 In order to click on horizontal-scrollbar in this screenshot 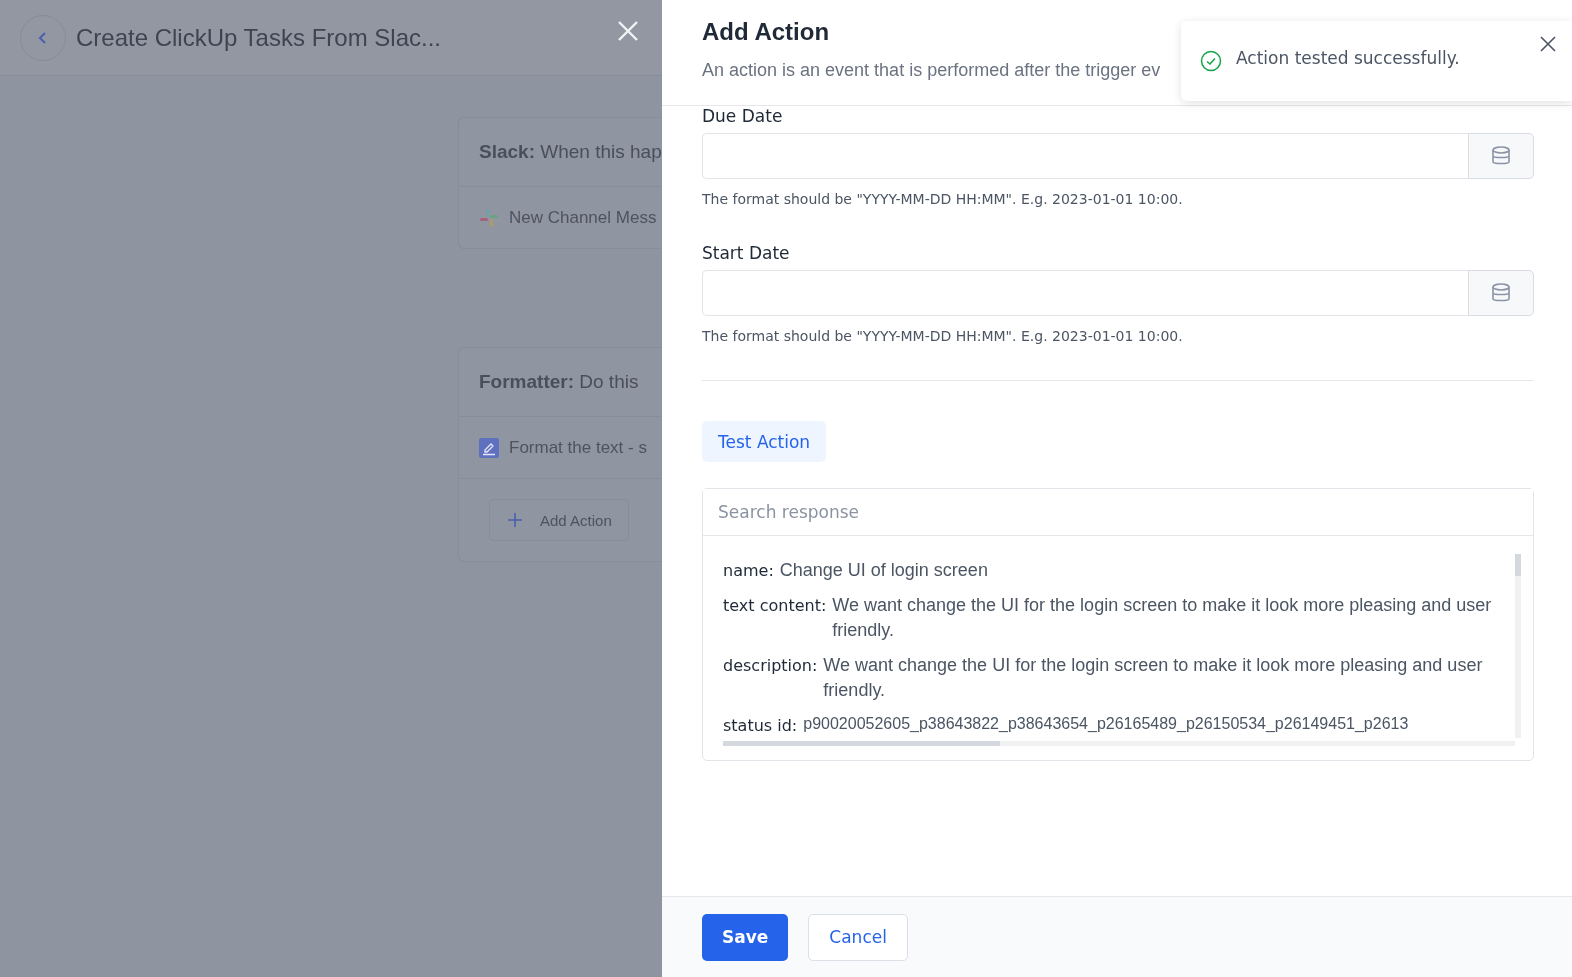, I will do `click(1119, 743)`.